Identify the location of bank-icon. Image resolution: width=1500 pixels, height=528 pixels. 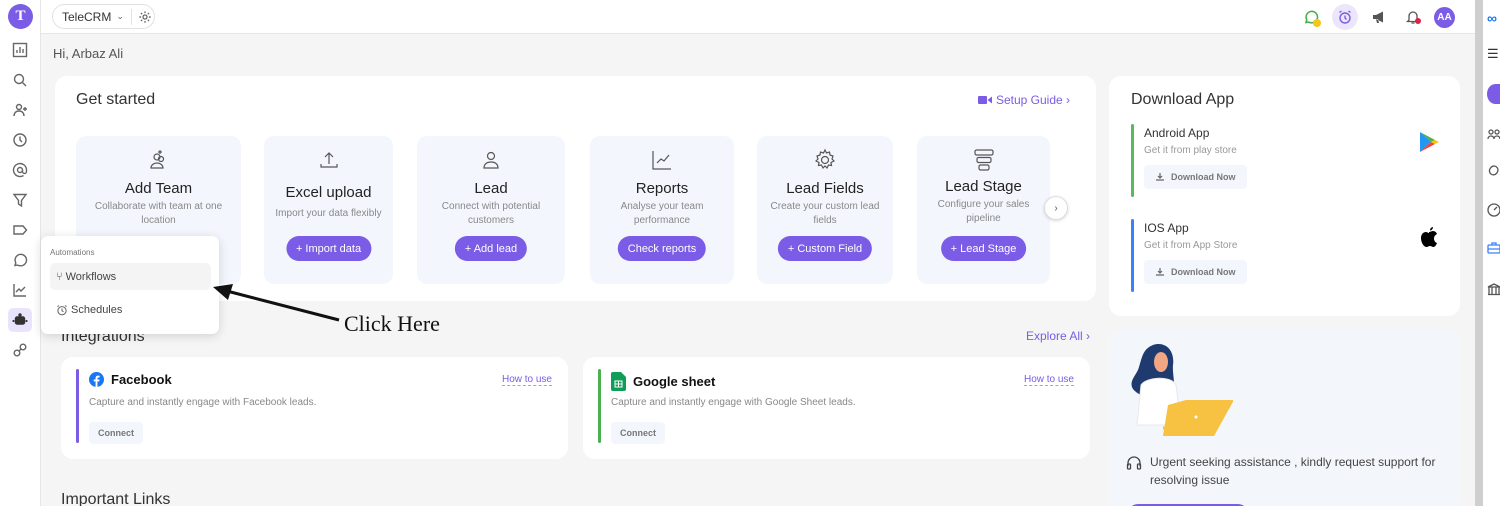
(1493, 289).